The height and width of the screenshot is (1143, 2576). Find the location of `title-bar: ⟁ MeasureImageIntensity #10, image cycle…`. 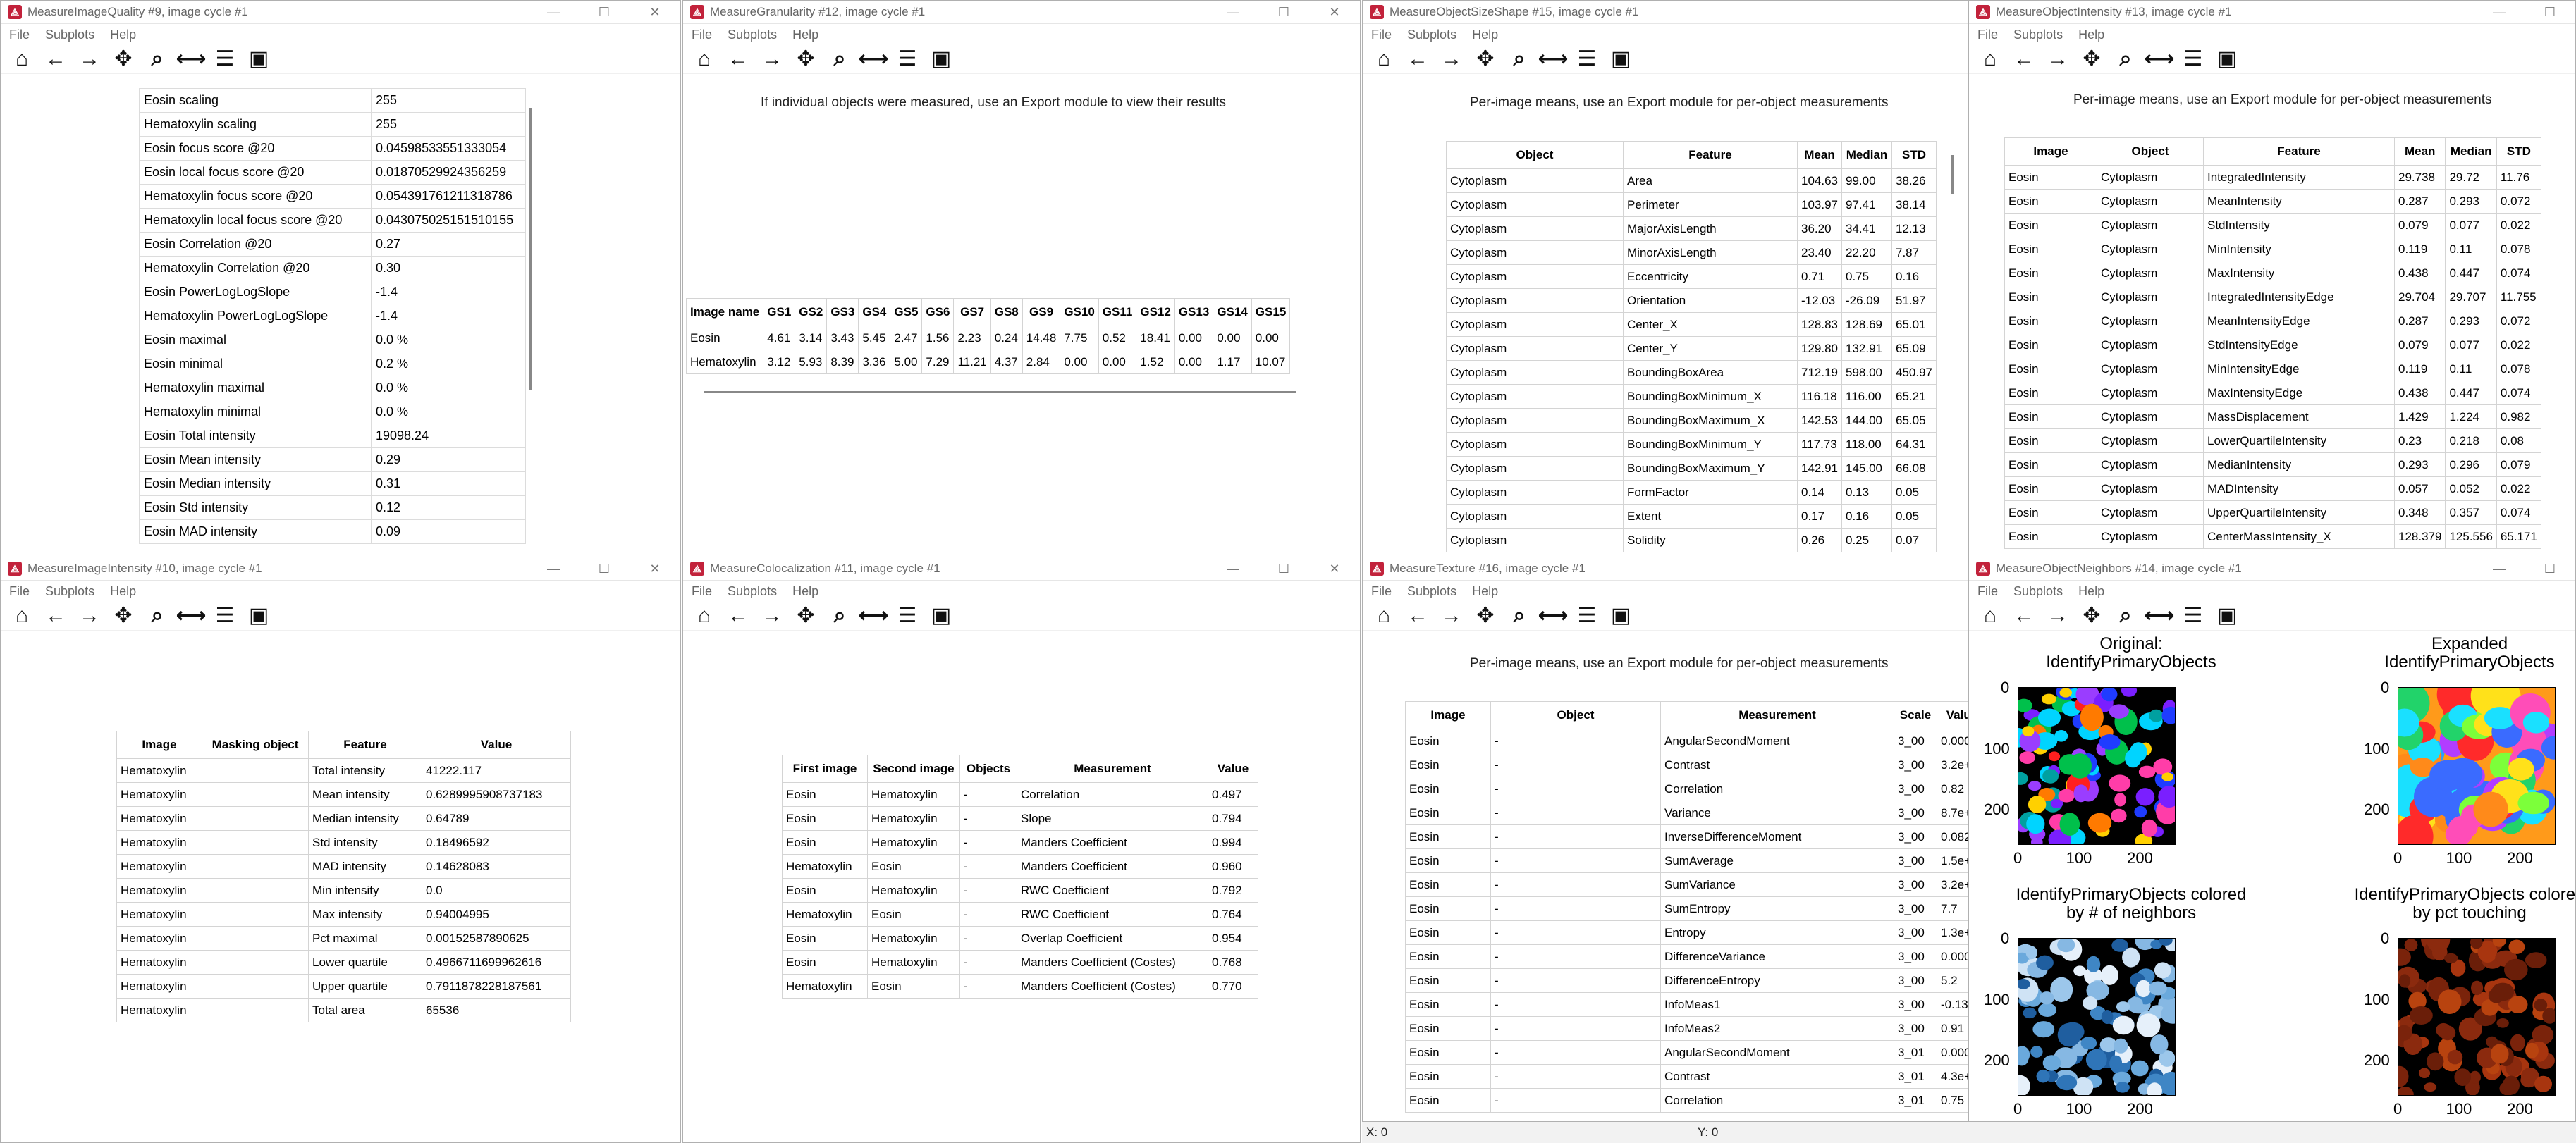

title-bar: ⟁ MeasureImageIntensity #10, image cycle… is located at coordinates (340, 569).